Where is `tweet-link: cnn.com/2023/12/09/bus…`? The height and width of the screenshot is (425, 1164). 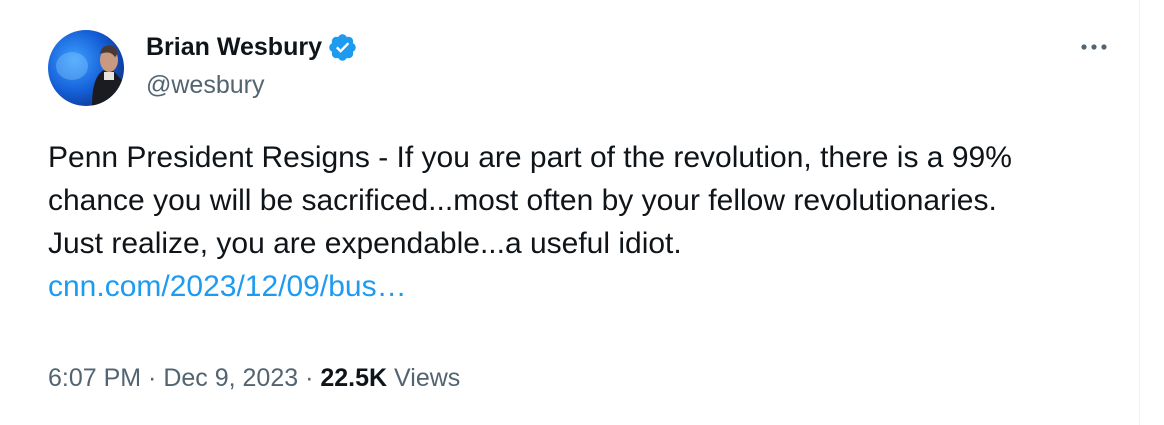 tweet-link: cnn.com/2023/12/09/bus… is located at coordinates (227, 286).